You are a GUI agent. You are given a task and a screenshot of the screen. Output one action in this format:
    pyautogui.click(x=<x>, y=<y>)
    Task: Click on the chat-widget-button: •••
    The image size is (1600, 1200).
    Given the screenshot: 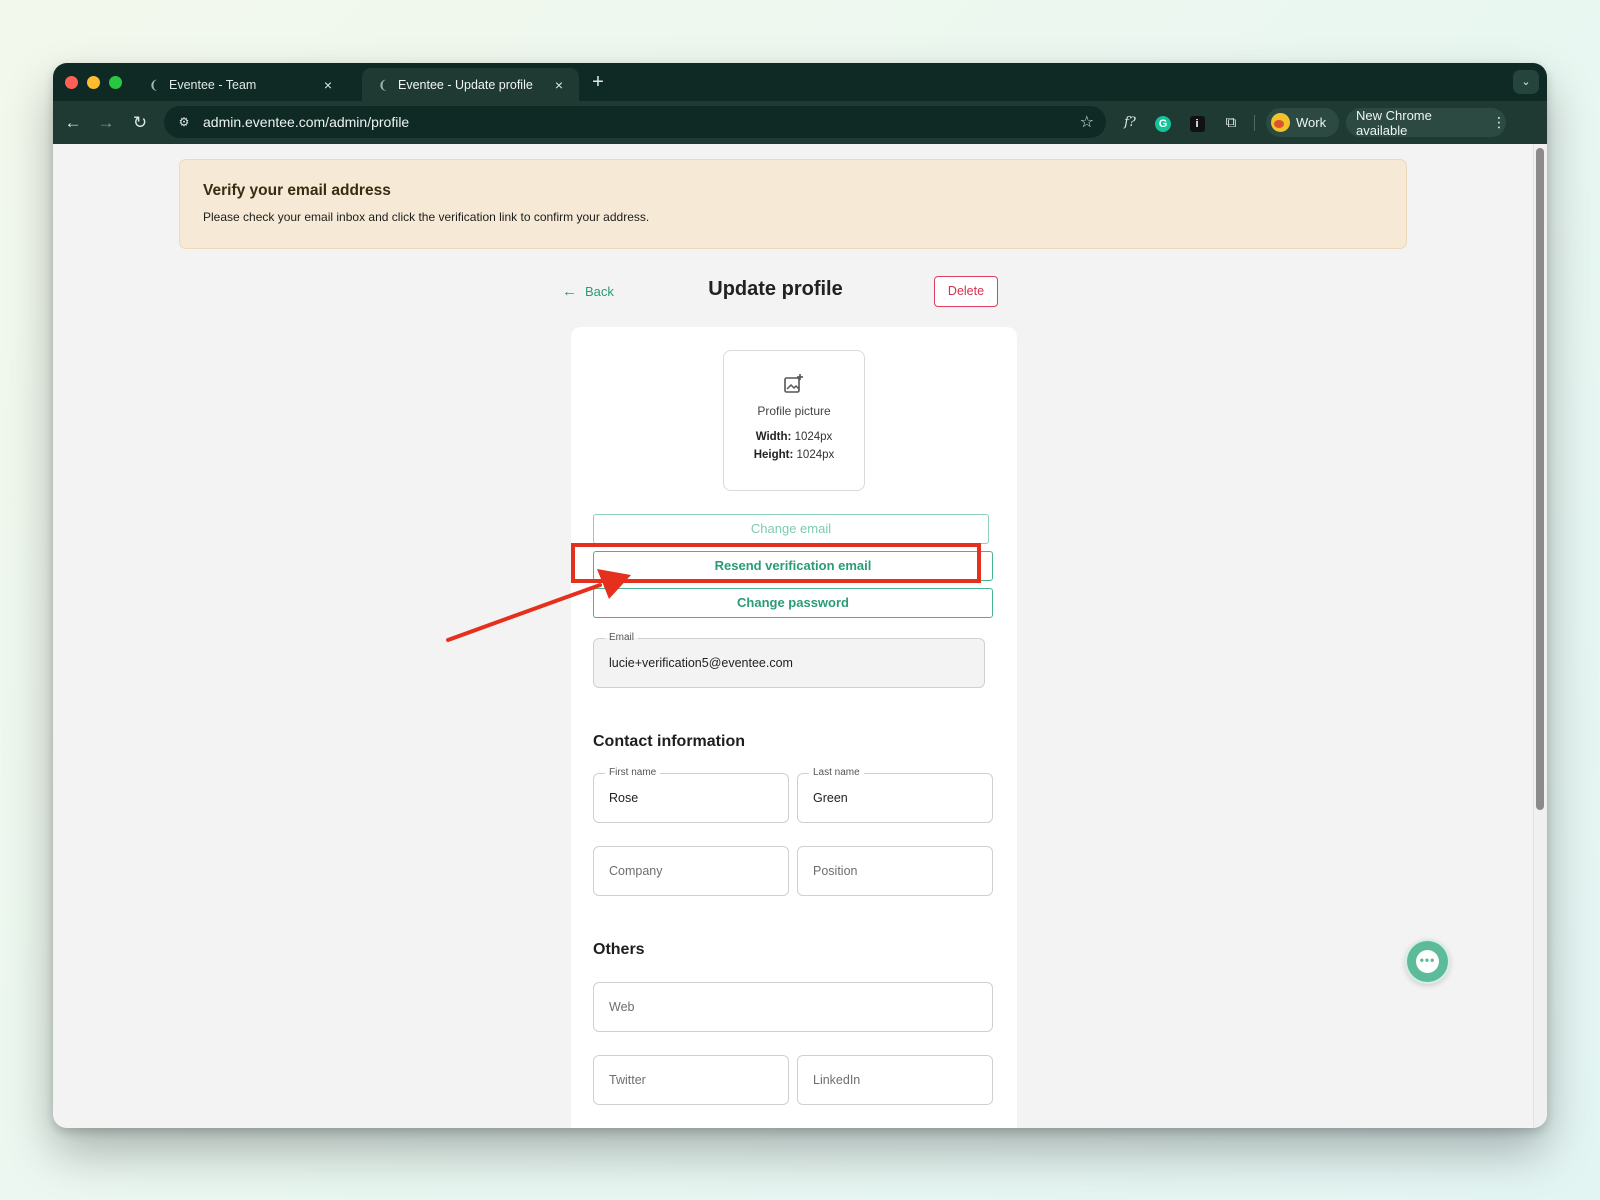 What is the action you would take?
    pyautogui.click(x=1427, y=961)
    